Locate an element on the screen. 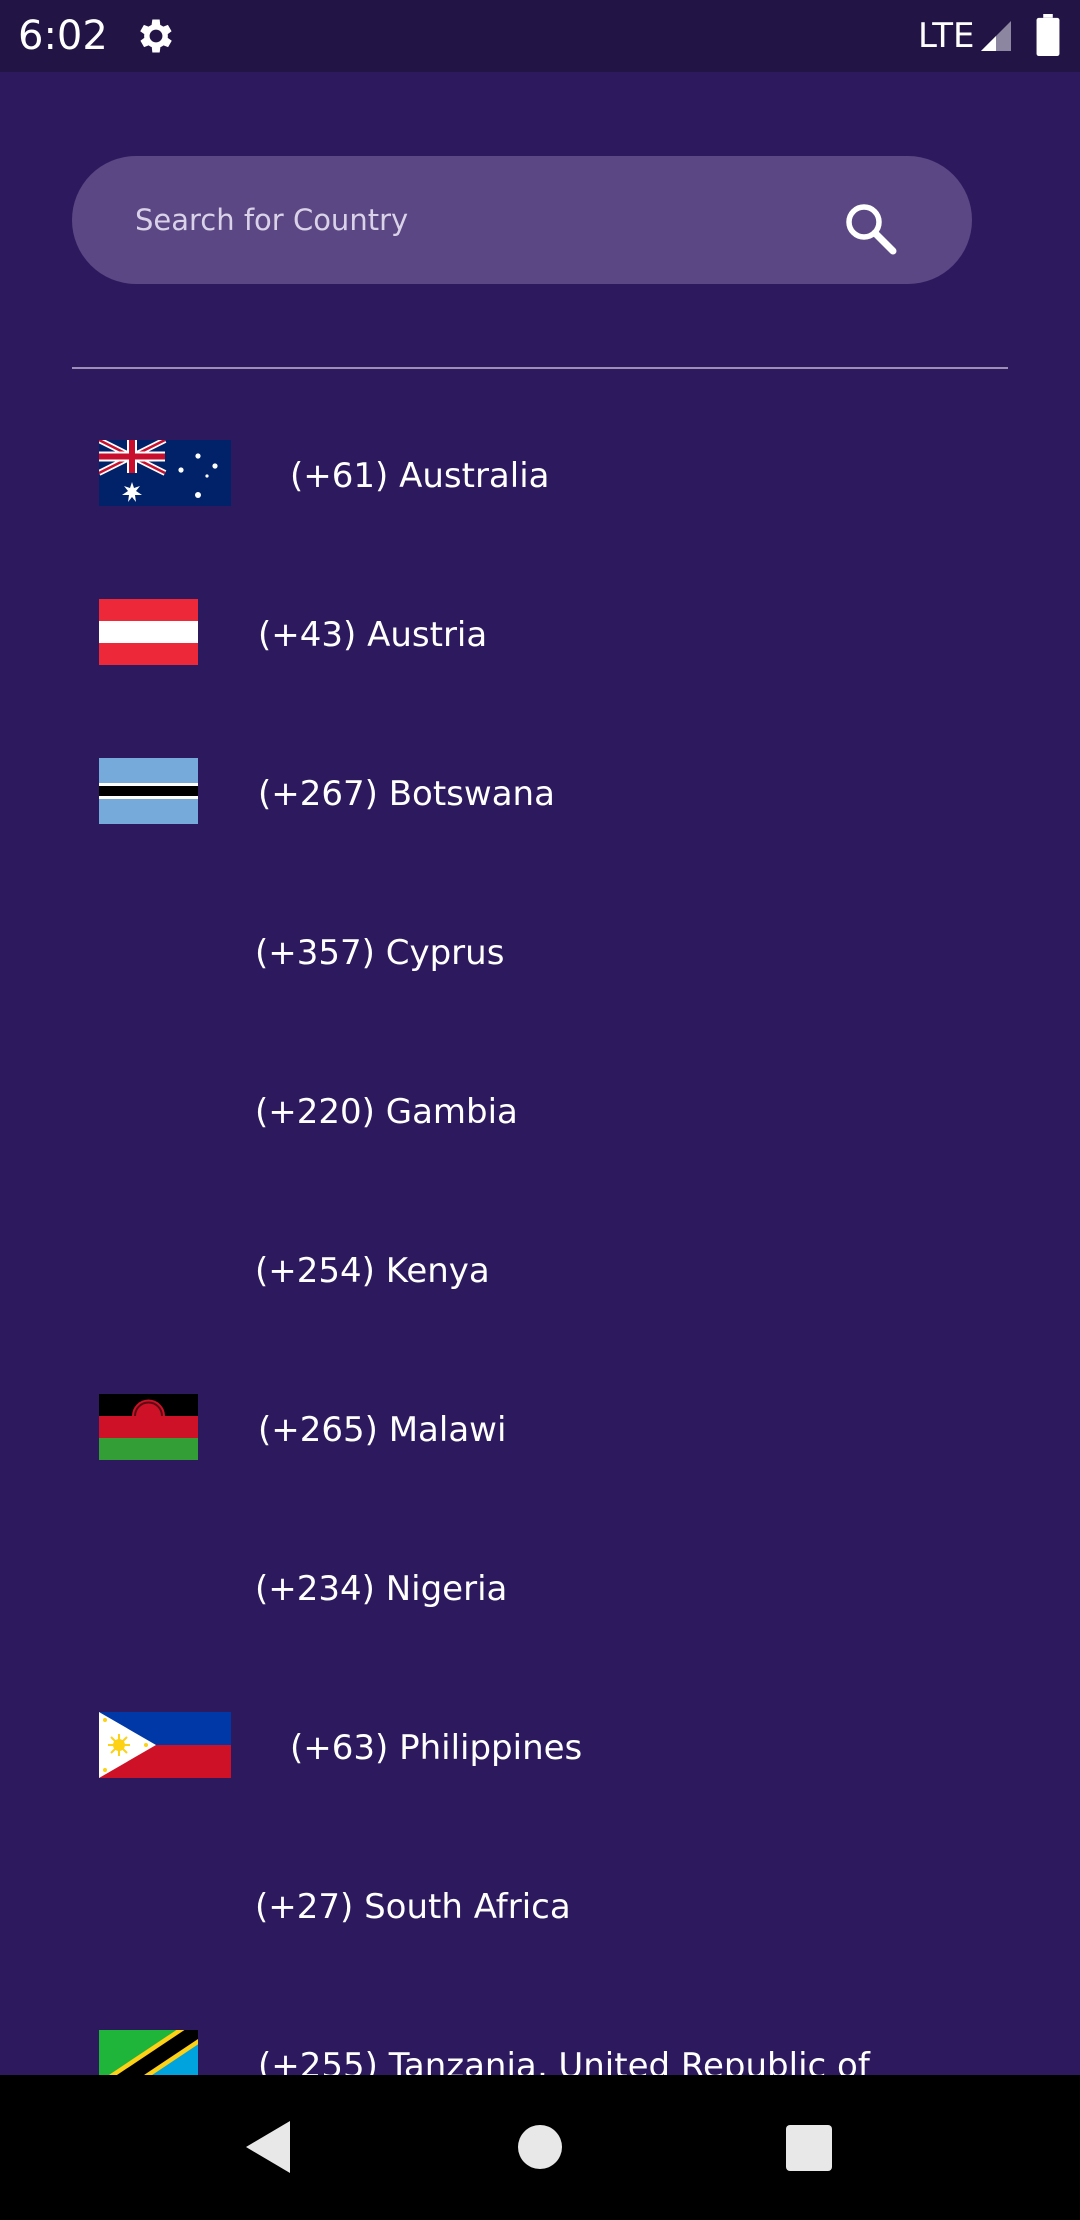 The height and width of the screenshot is (2220, 1080). signal-icon is located at coordinates (996, 36).